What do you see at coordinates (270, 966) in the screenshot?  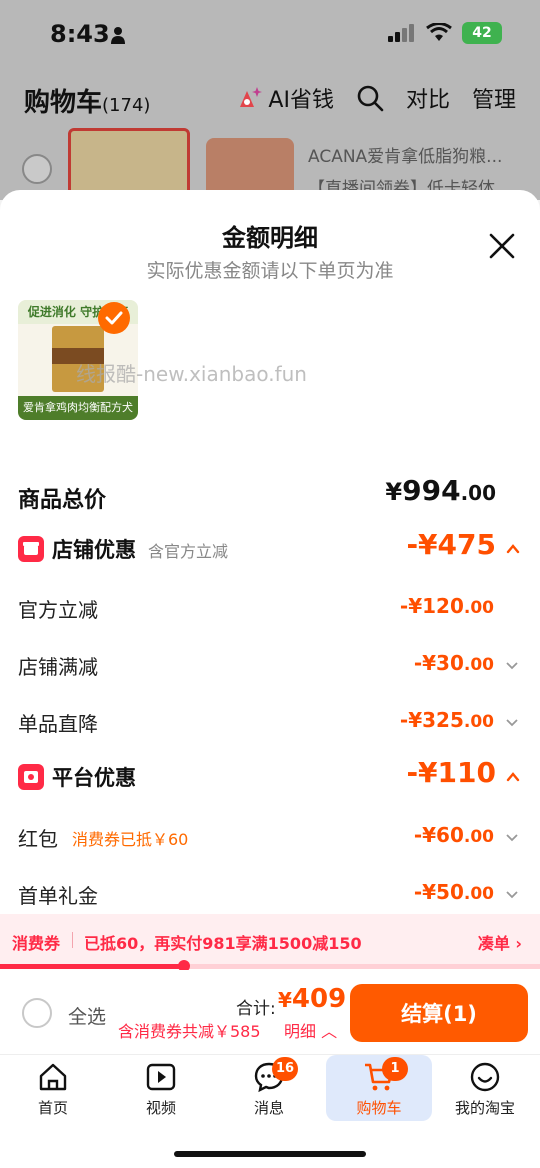 I see `voucher-progress-track` at bounding box center [270, 966].